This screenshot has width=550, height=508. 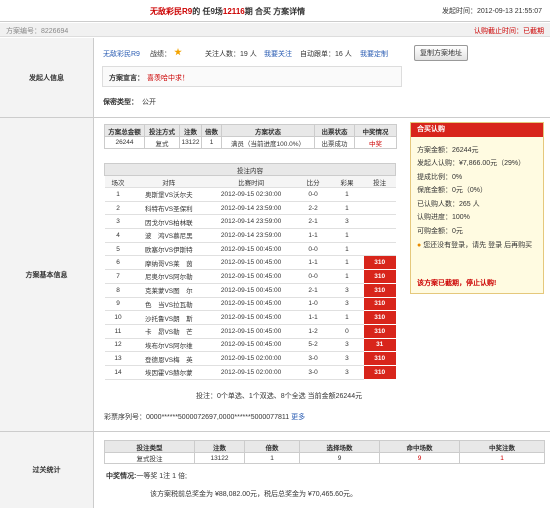 What do you see at coordinates (298, 417) in the screenshot?
I see `more-link: 更多` at bounding box center [298, 417].